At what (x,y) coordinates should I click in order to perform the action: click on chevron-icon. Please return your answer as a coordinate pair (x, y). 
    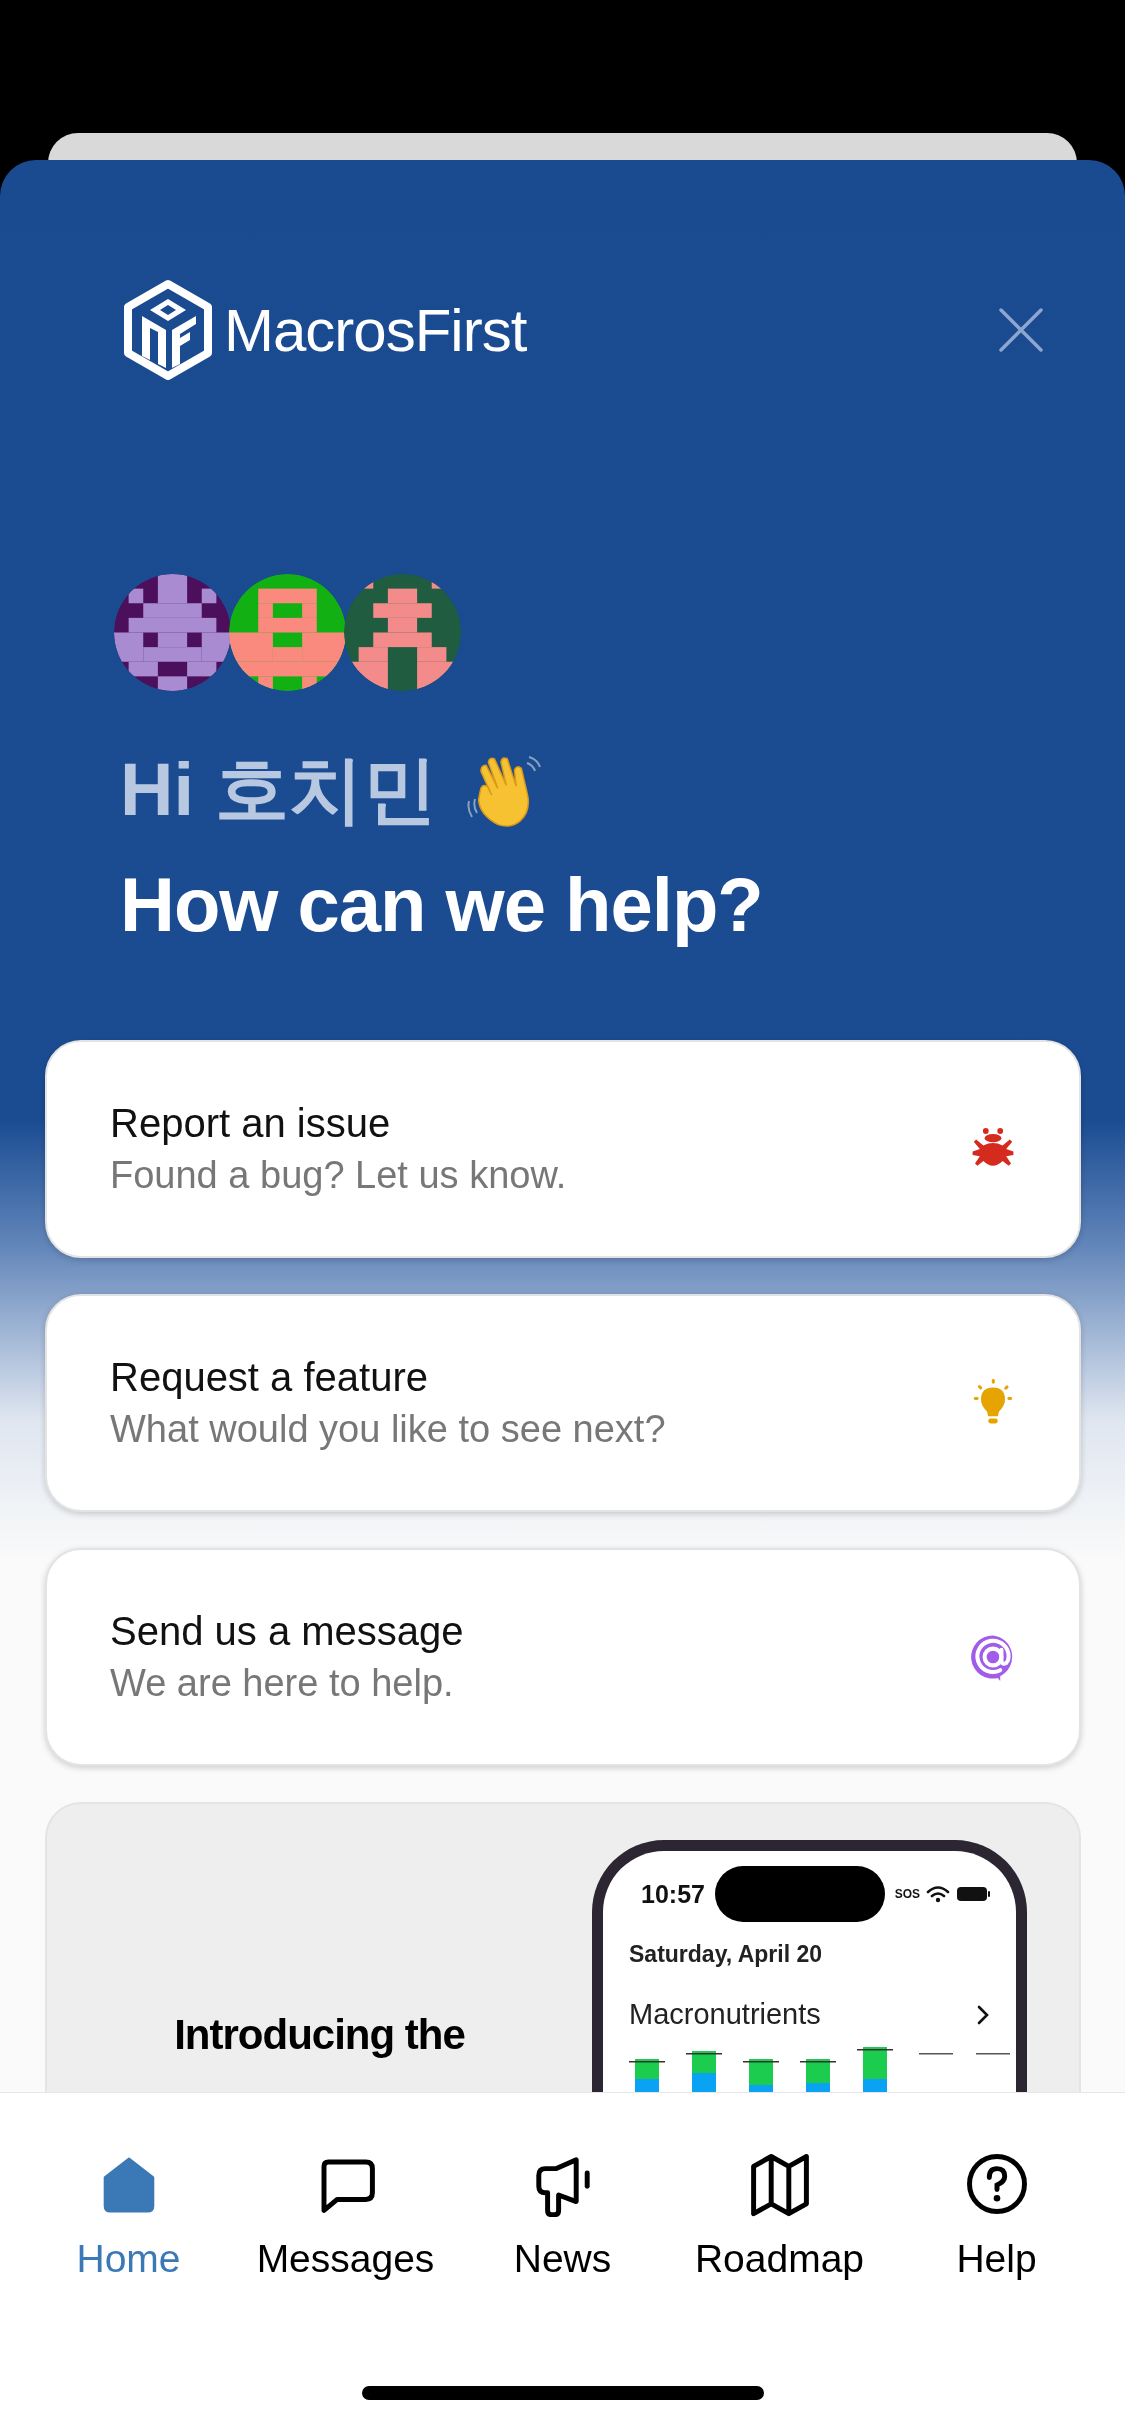
    Looking at the image, I should click on (983, 2014).